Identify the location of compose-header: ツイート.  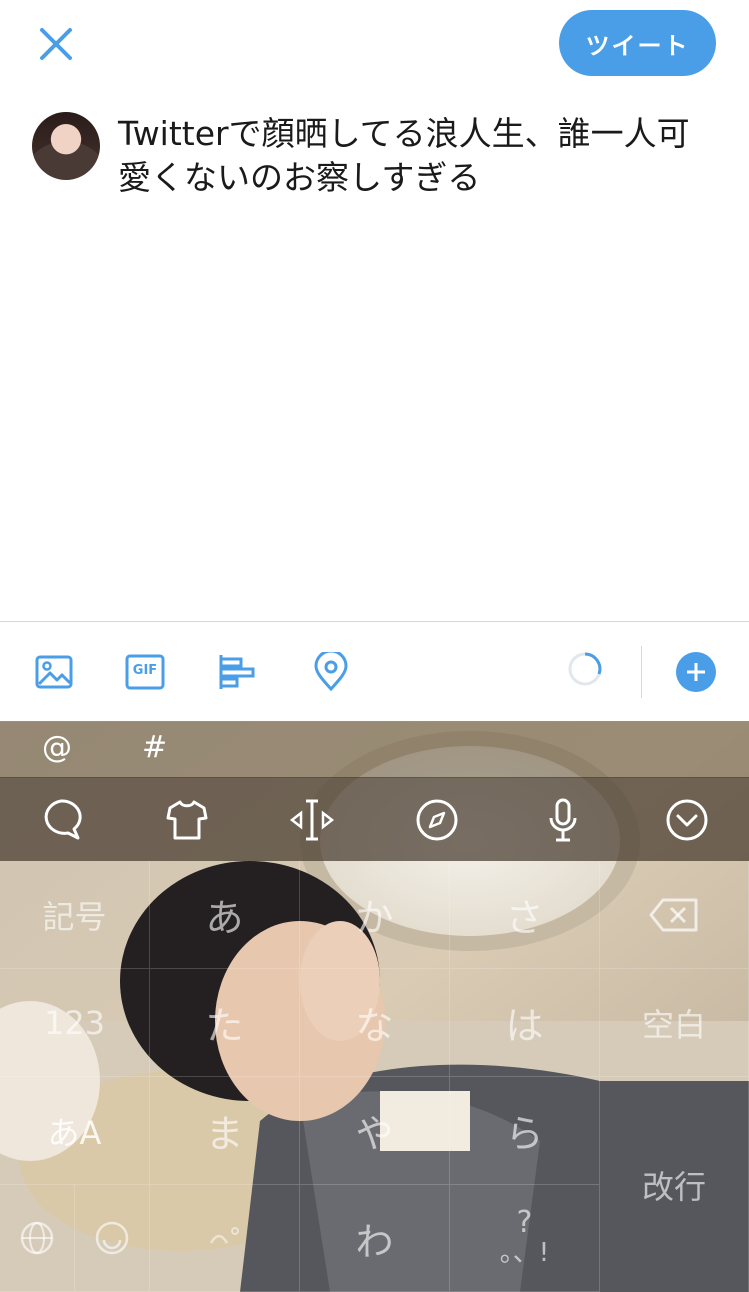
(374, 50).